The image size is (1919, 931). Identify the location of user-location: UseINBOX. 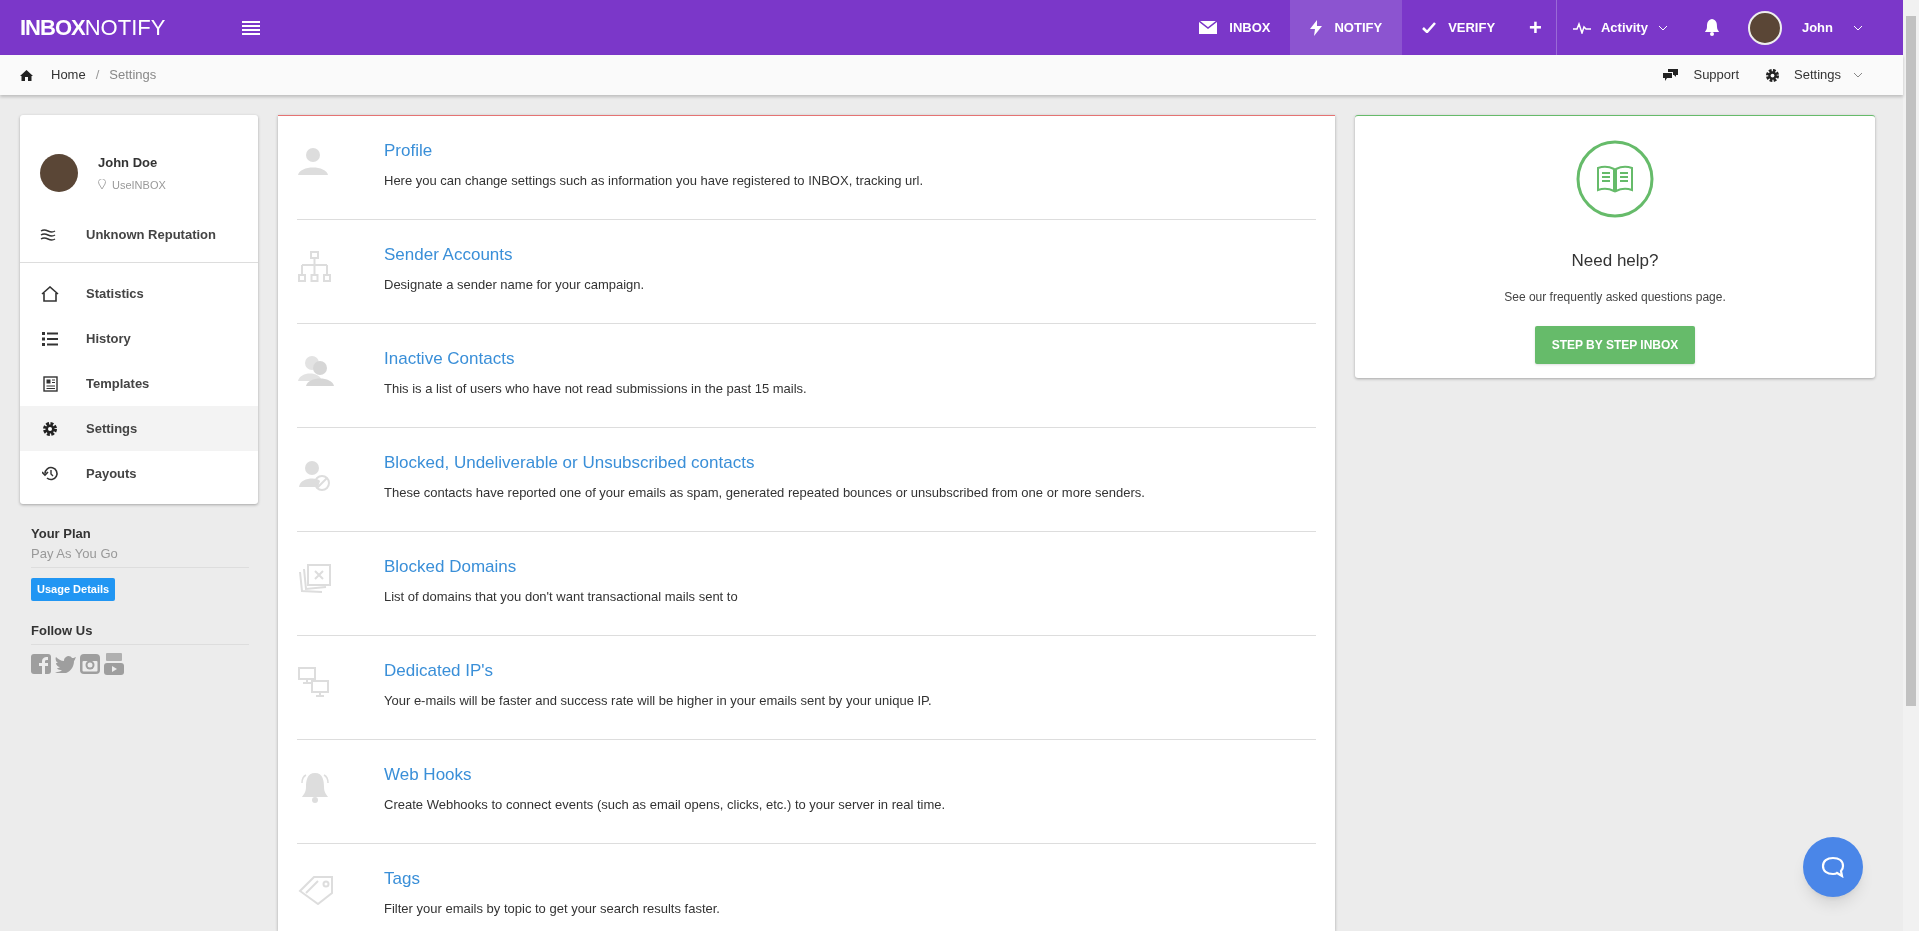
(139, 185).